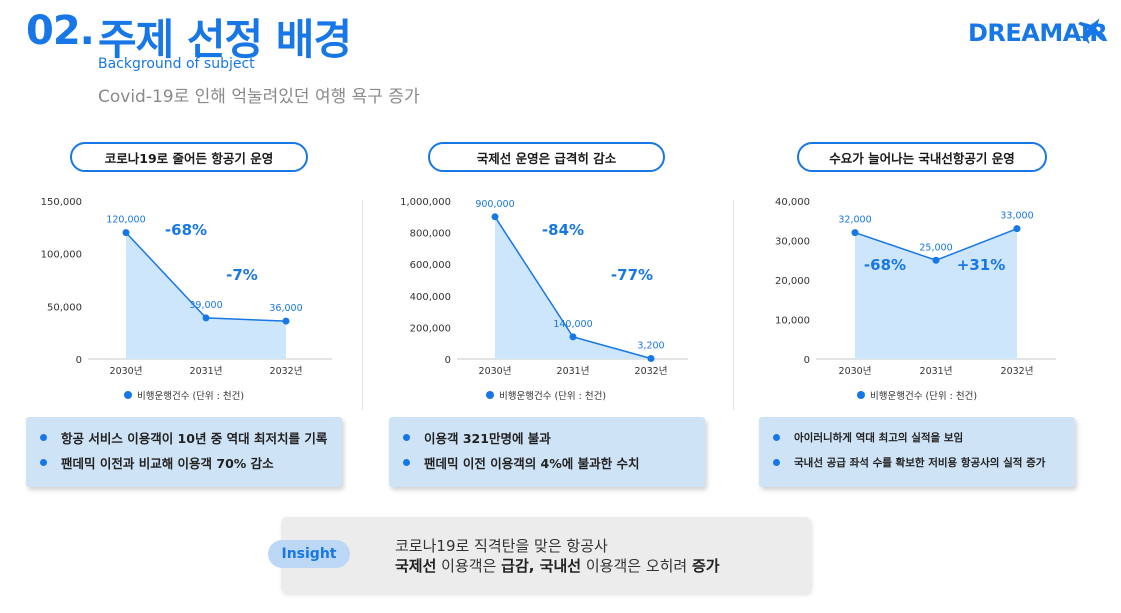 The height and width of the screenshot is (613, 1121). What do you see at coordinates (705, 566) in the screenshot?
I see `insight-emphasis-increase: 증가` at bounding box center [705, 566].